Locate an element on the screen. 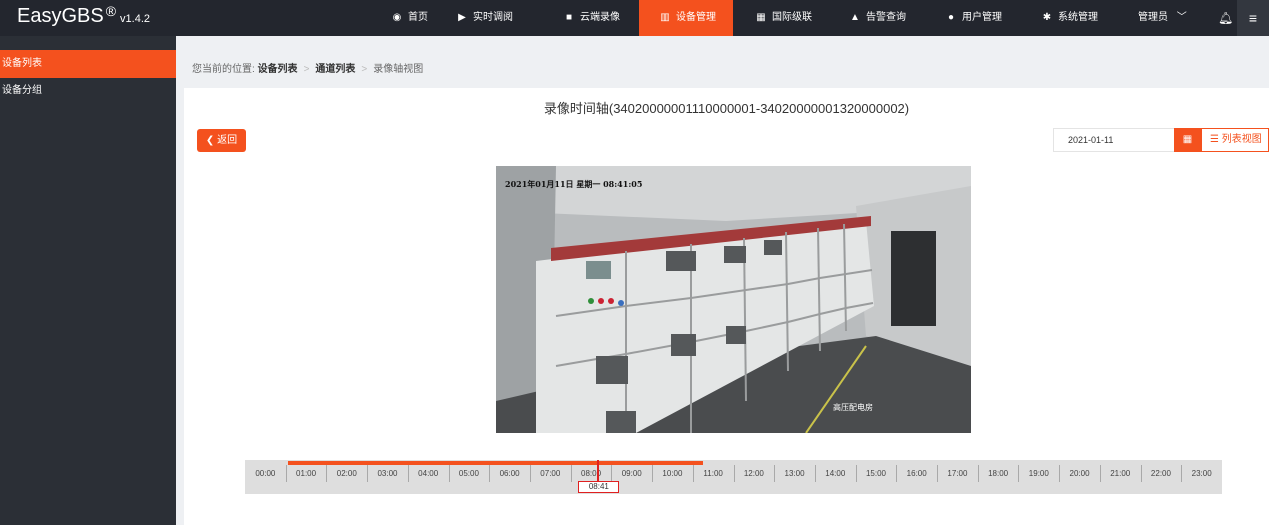 The height and width of the screenshot is (525, 1269). nav-item-2: ■ 云端录像 is located at coordinates (592, 18).